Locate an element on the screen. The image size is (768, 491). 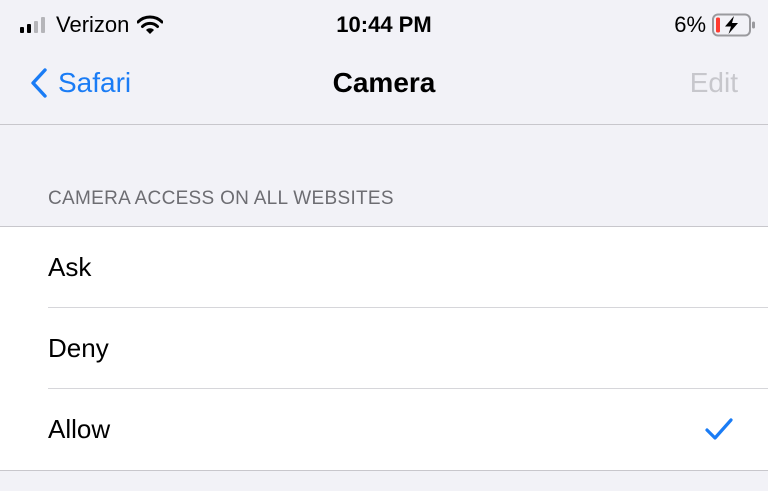
status-time: 10:44 PM is located at coordinates (384, 24).